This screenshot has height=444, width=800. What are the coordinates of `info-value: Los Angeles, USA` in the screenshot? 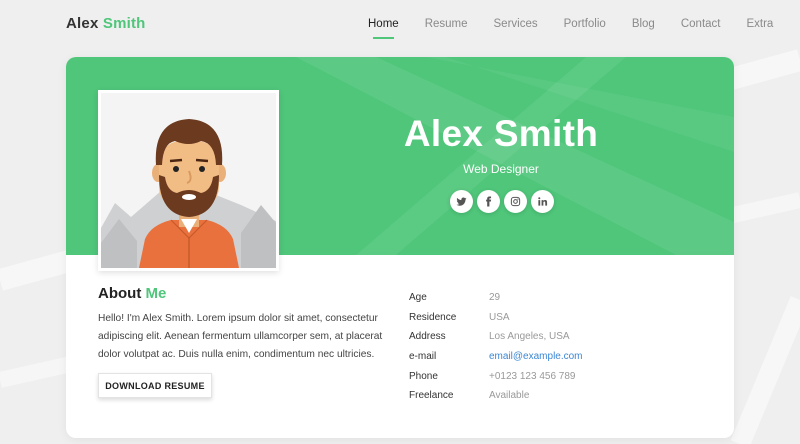 It's located at (529, 337).